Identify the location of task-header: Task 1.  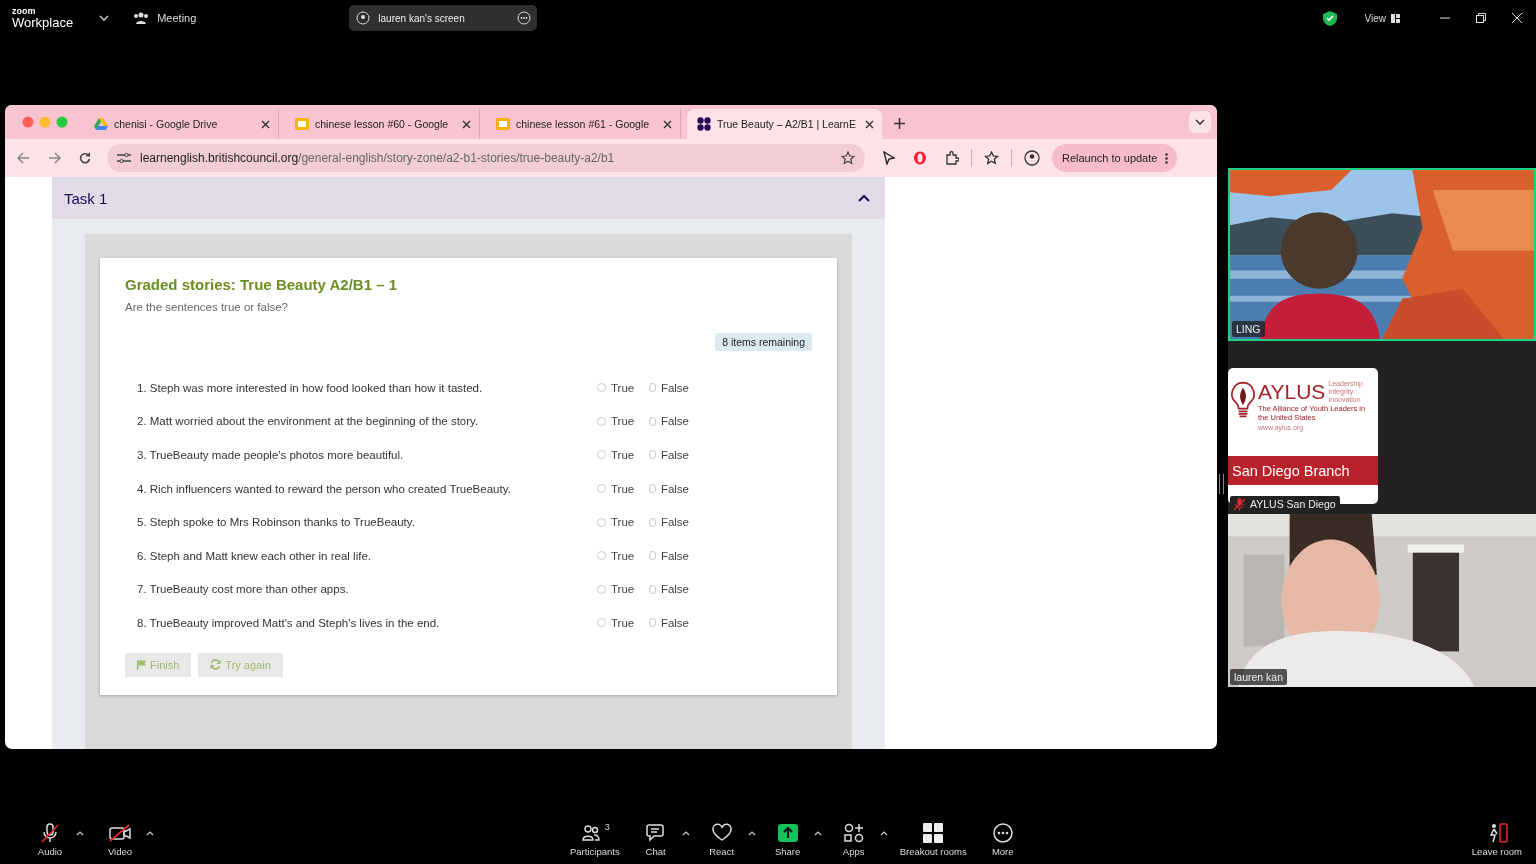
(468, 198).